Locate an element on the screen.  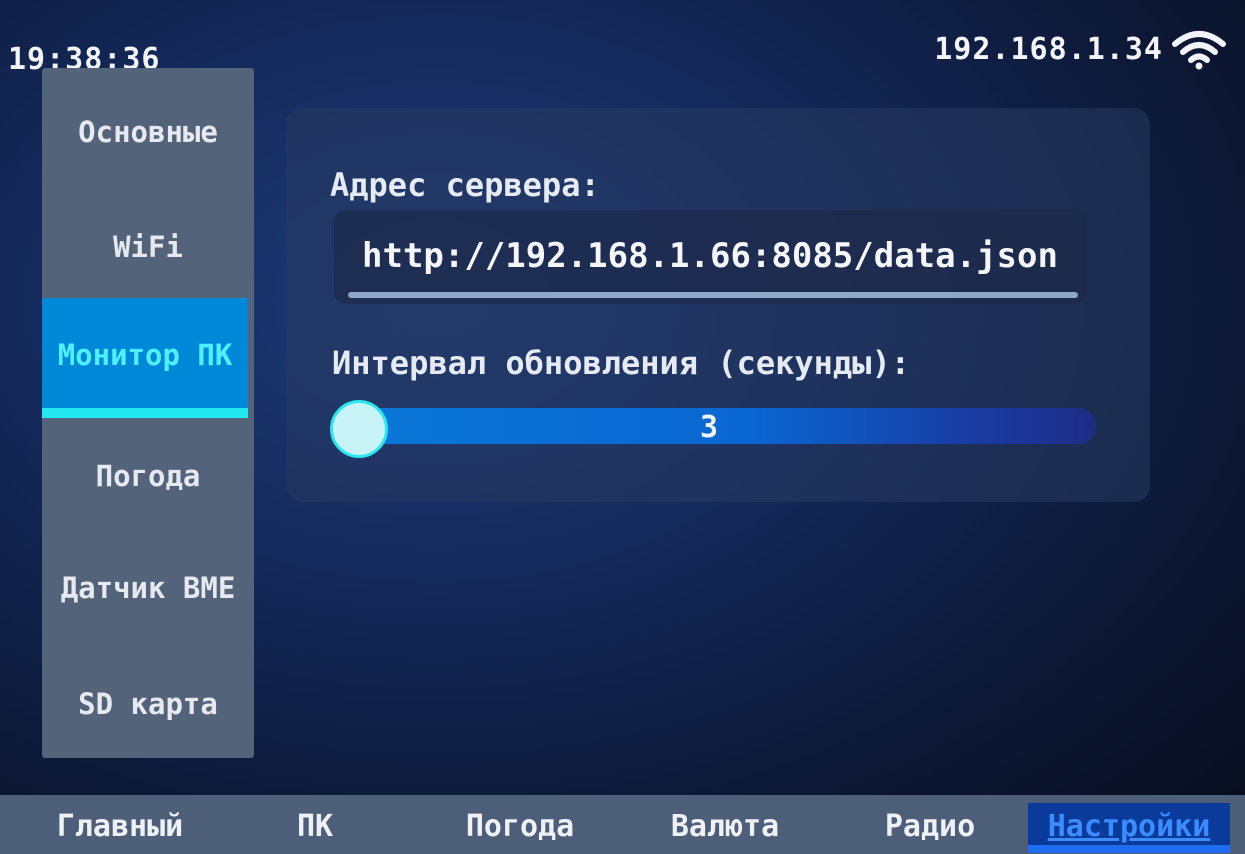
sidebar-item-general: Основные is located at coordinates (148, 131).